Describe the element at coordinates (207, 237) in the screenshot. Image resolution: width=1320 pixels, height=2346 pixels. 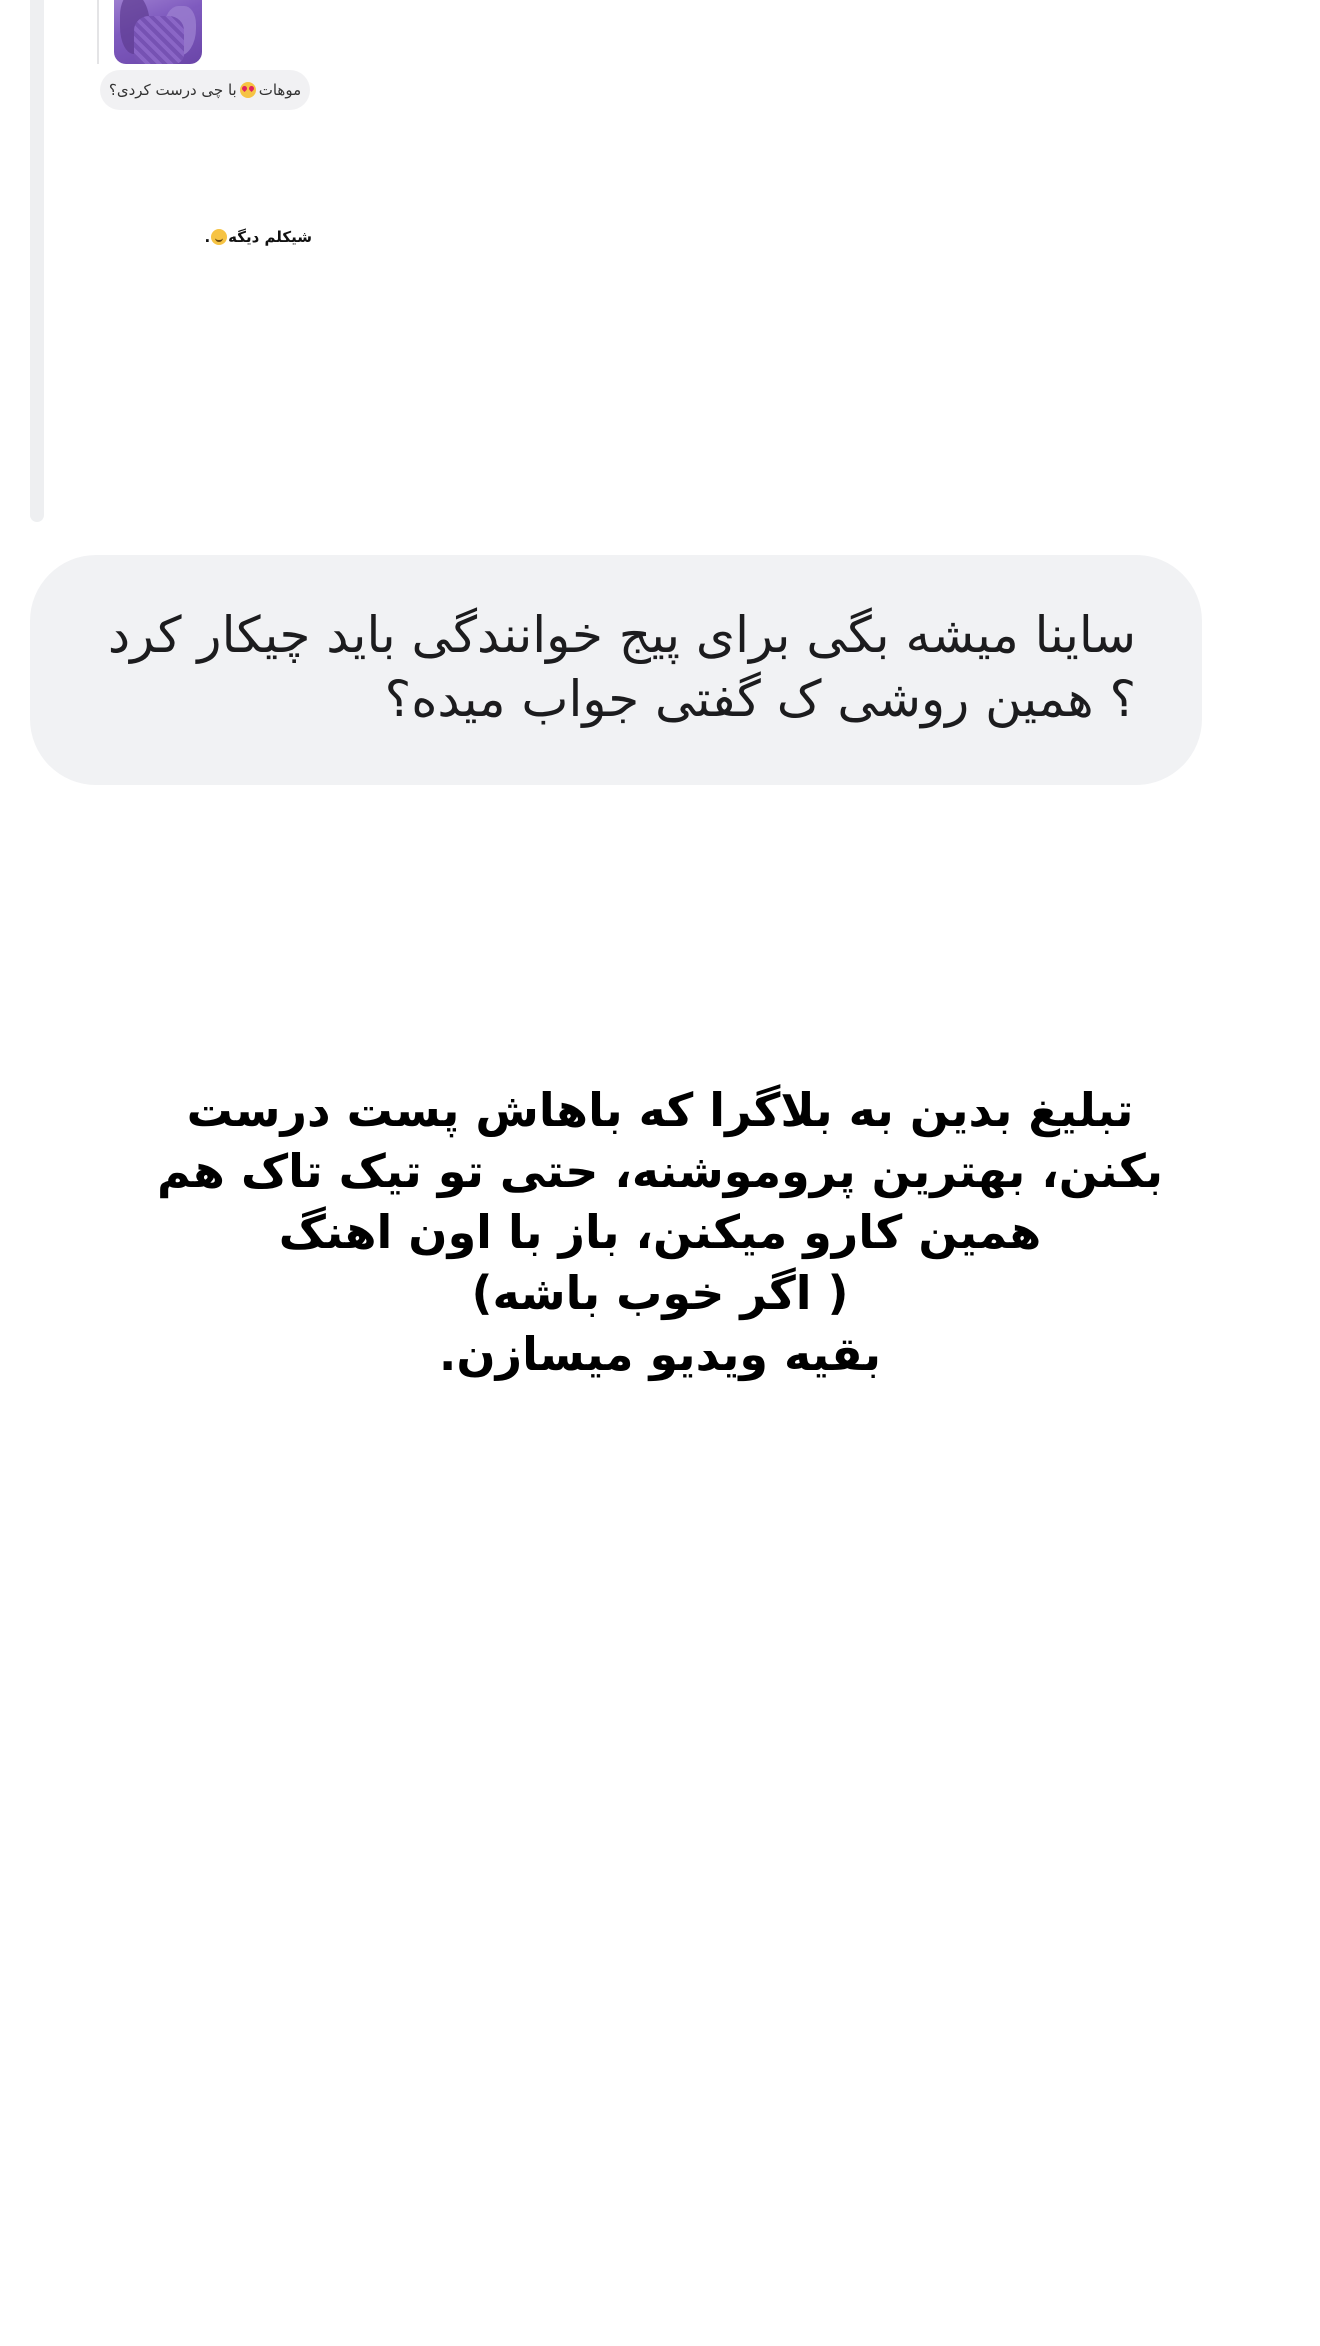
I see `story-sticker-suffix: .` at that location.